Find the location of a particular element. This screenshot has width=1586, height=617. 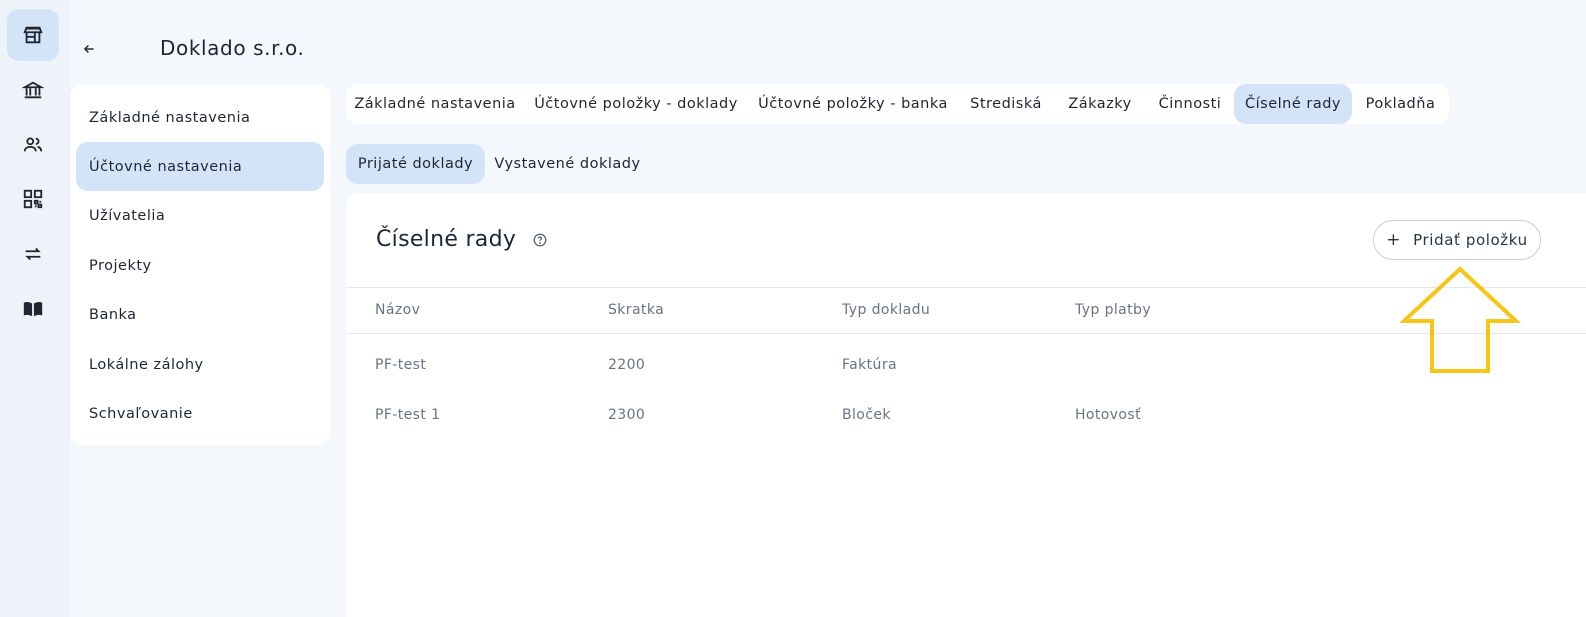

column-header-document-type: Typ dokladu is located at coordinates (886, 310).